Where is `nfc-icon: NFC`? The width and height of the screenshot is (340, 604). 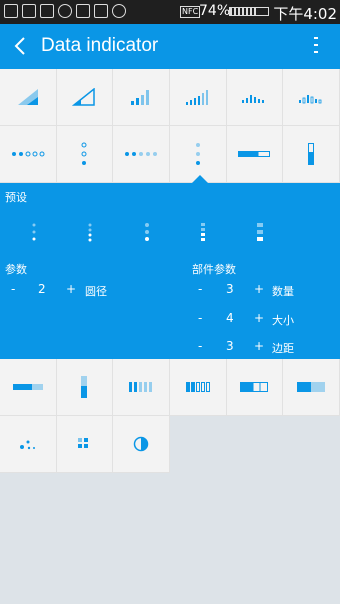 nfc-icon: NFC is located at coordinates (190, 12).